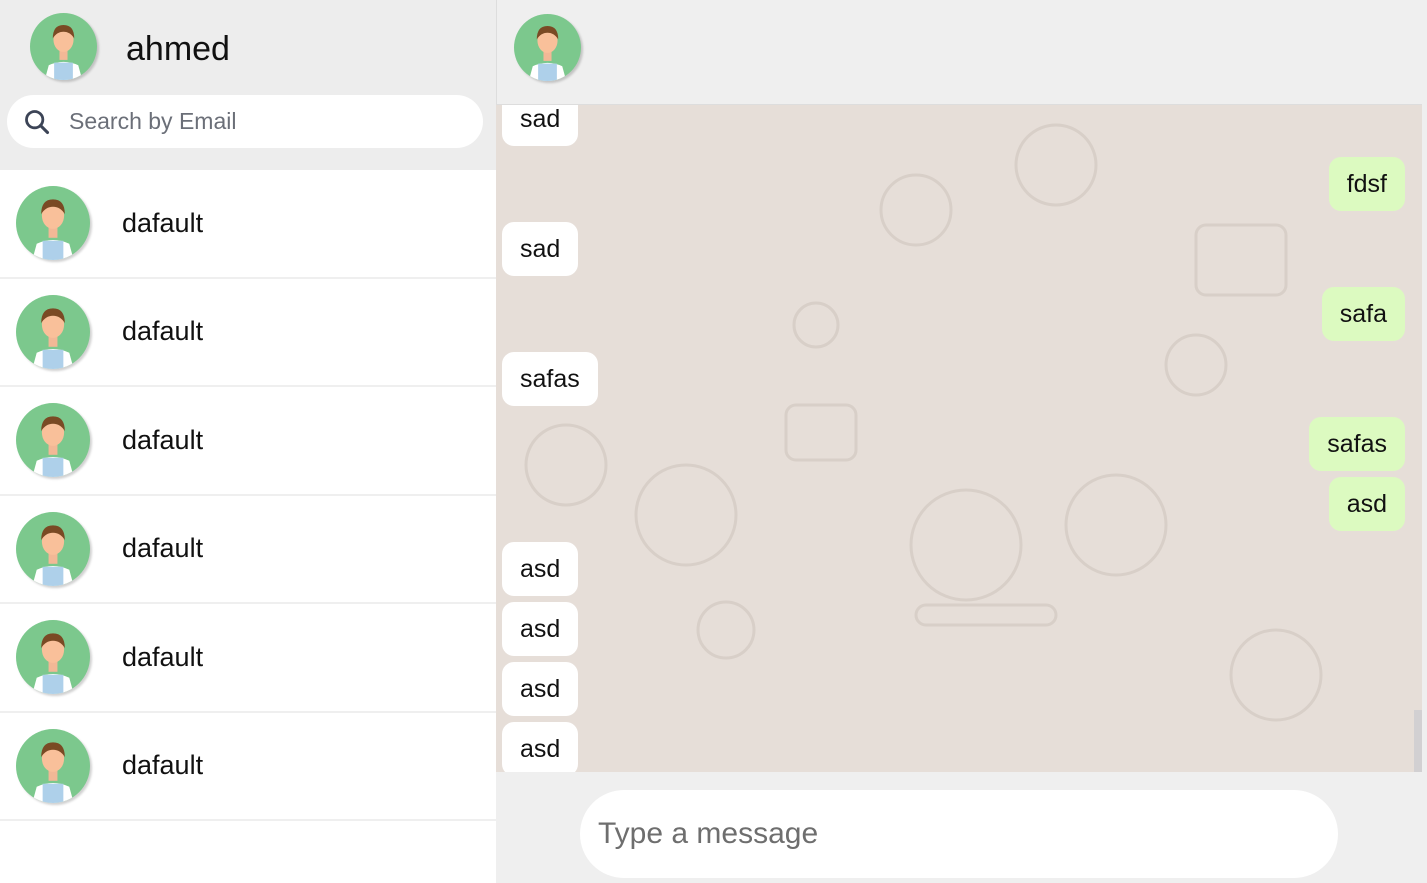 The height and width of the screenshot is (883, 1427). What do you see at coordinates (953, 504) in the screenshot?
I see `outgoing-message: asd` at bounding box center [953, 504].